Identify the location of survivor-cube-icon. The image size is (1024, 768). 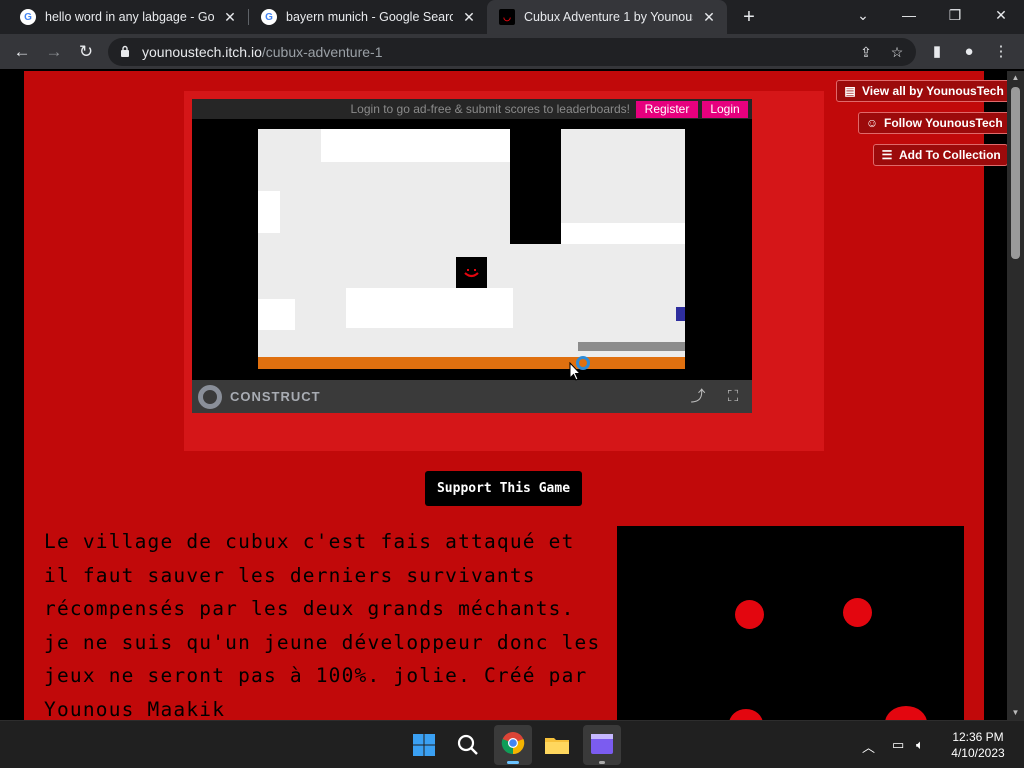
(680, 314).